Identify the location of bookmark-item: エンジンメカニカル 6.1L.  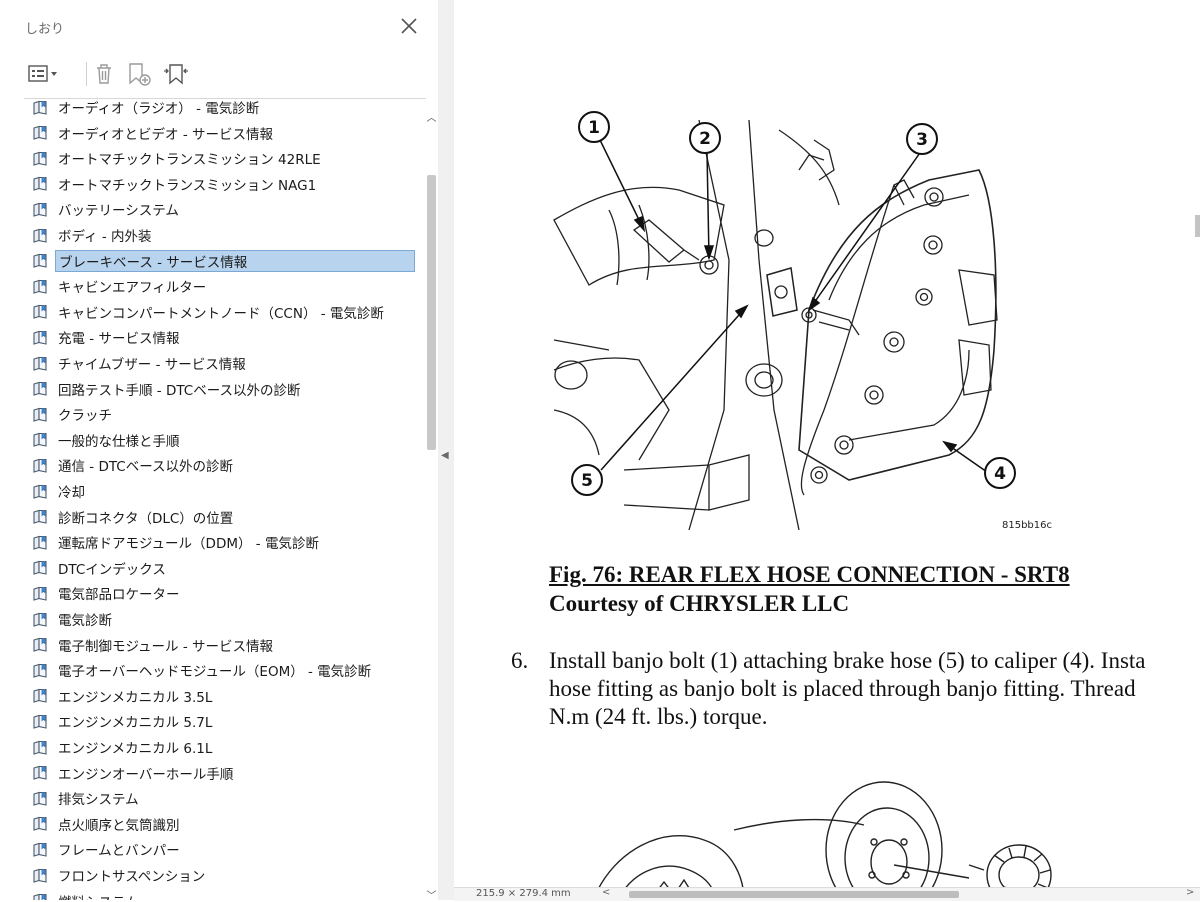
(225, 747).